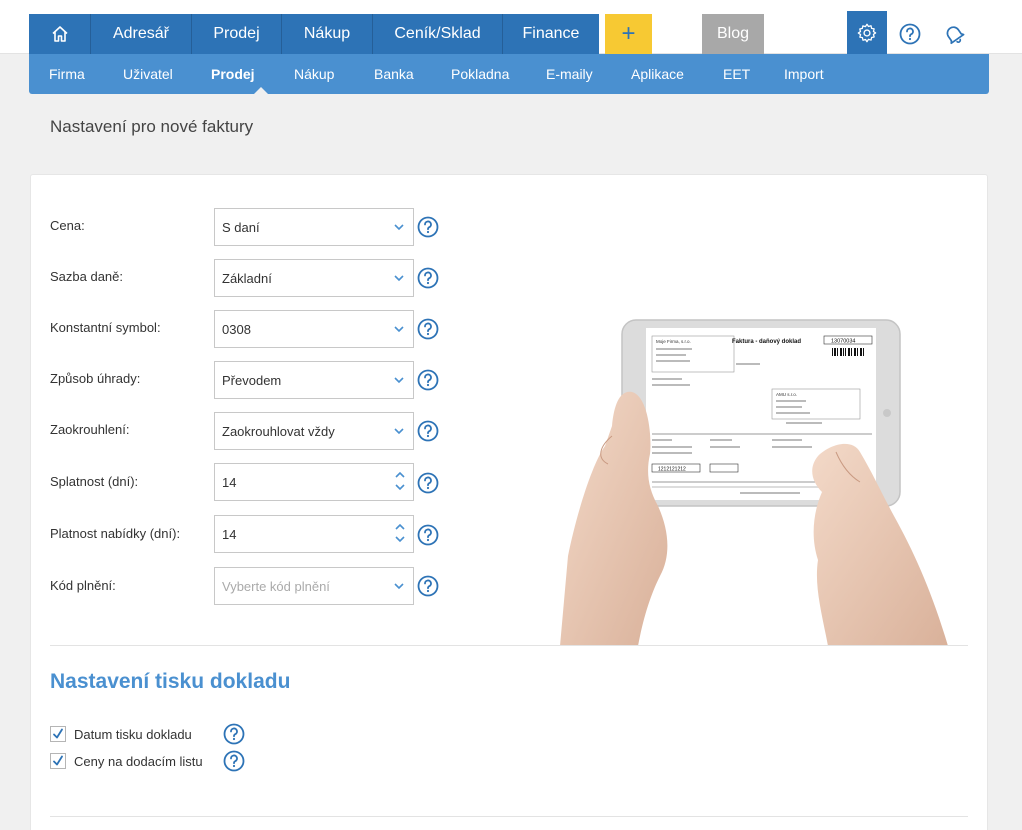  Describe the element at coordinates (314, 380) in the screenshot. I see `zpusob-uhrady-select: Převodem` at that location.